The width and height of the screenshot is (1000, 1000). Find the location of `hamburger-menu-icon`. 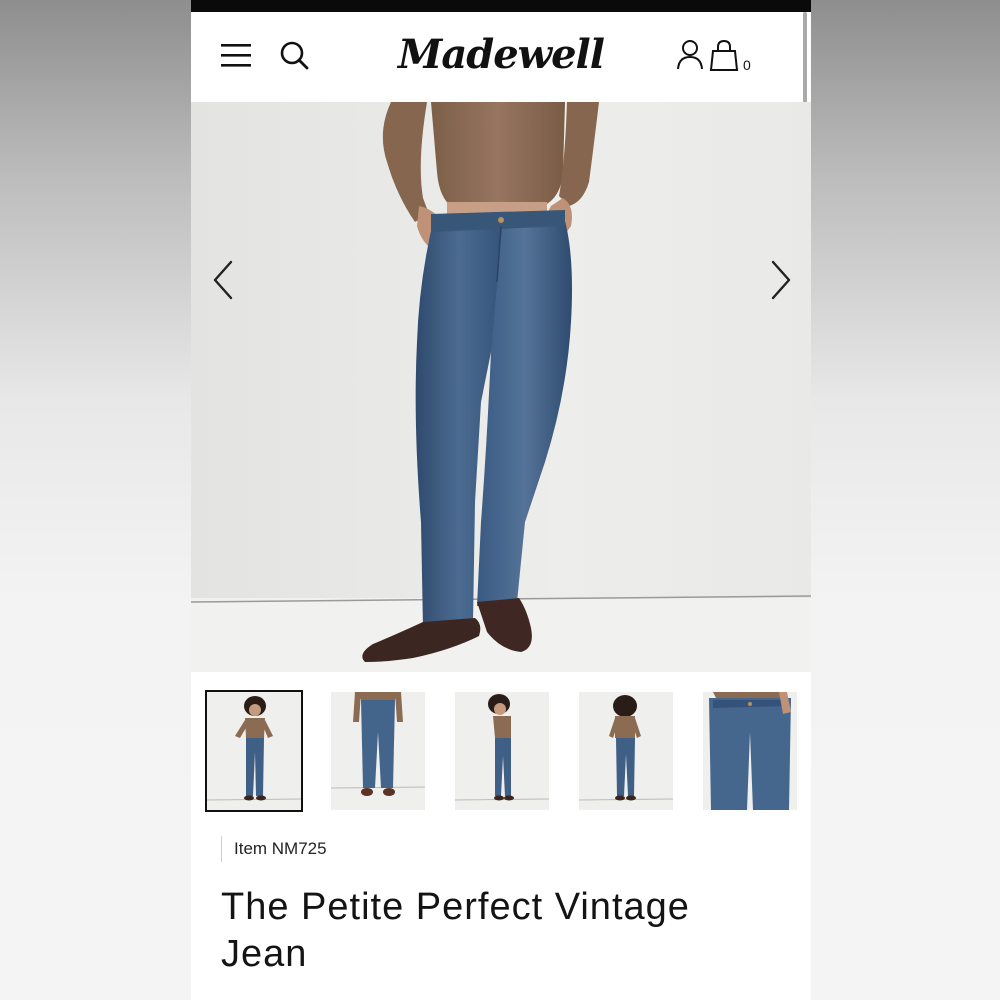

hamburger-menu-icon is located at coordinates (236, 55).